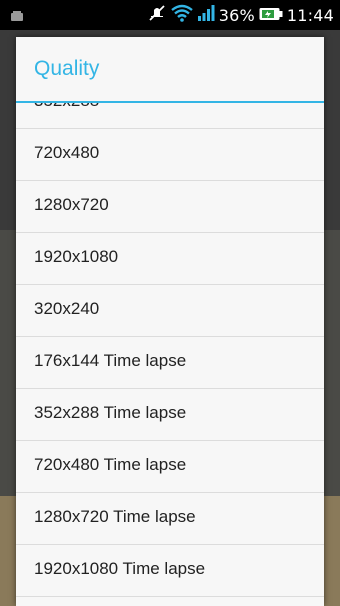  I want to click on background-image-right, so click(332, 551).